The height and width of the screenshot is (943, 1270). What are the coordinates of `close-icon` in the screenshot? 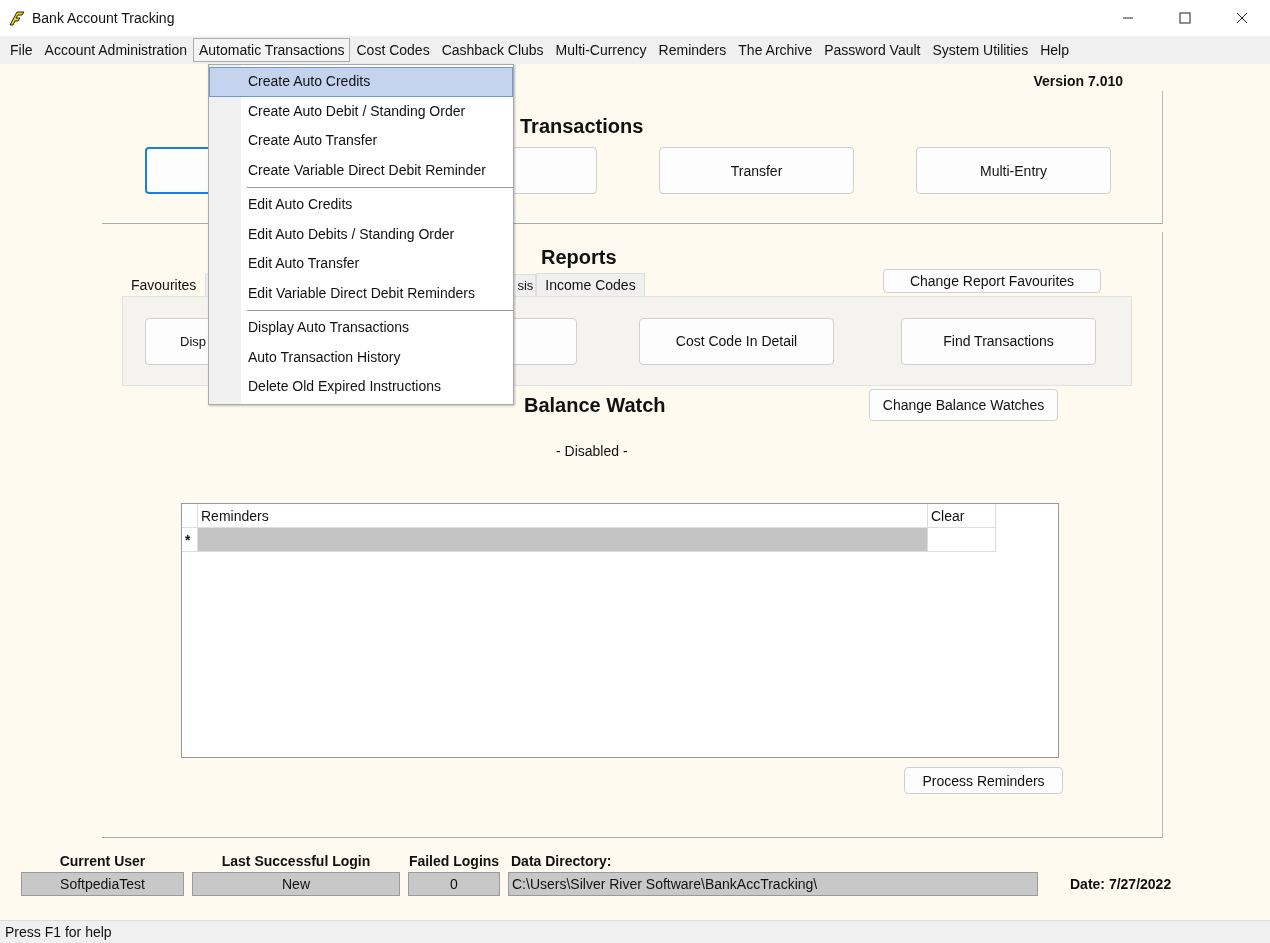 It's located at (1242, 18).